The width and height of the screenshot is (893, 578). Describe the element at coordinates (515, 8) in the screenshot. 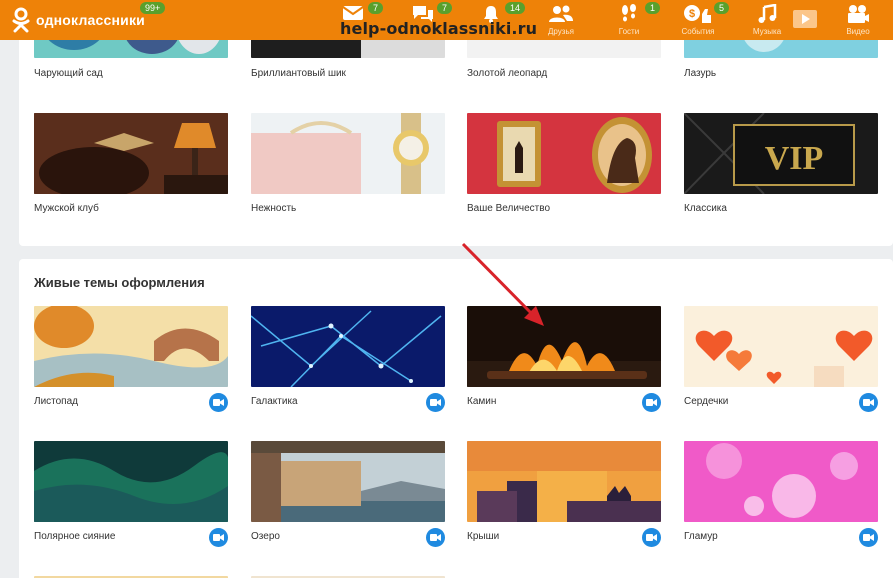

I see `nav-badge: 14` at that location.